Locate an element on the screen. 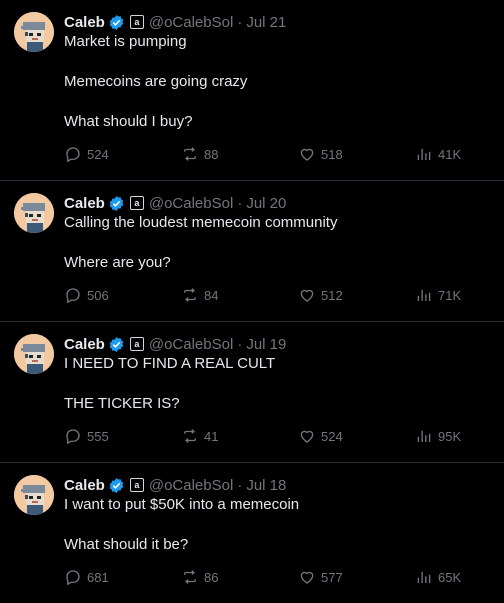 This screenshot has height=603, width=504. views-button: 65K is located at coordinates (450, 577).